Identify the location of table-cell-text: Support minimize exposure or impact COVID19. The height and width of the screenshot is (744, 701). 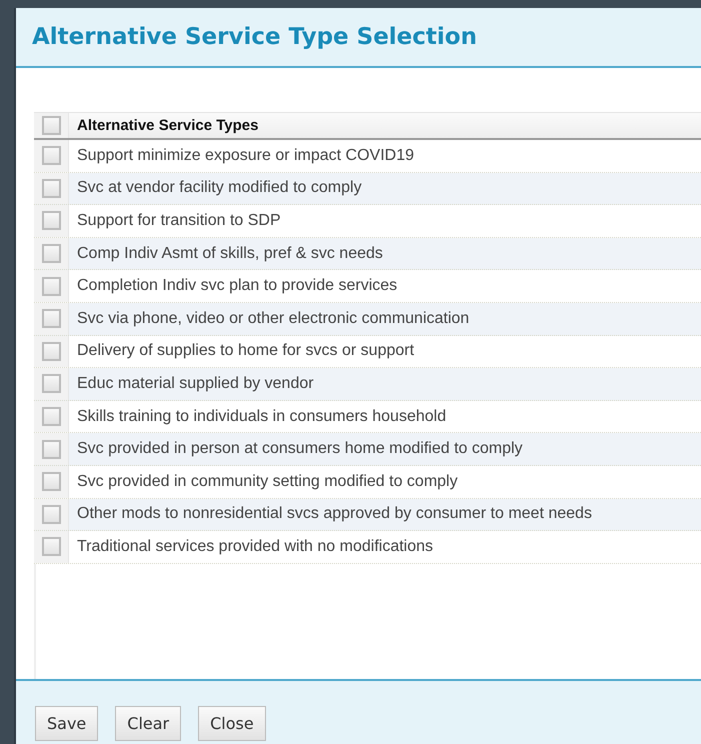
(245, 156).